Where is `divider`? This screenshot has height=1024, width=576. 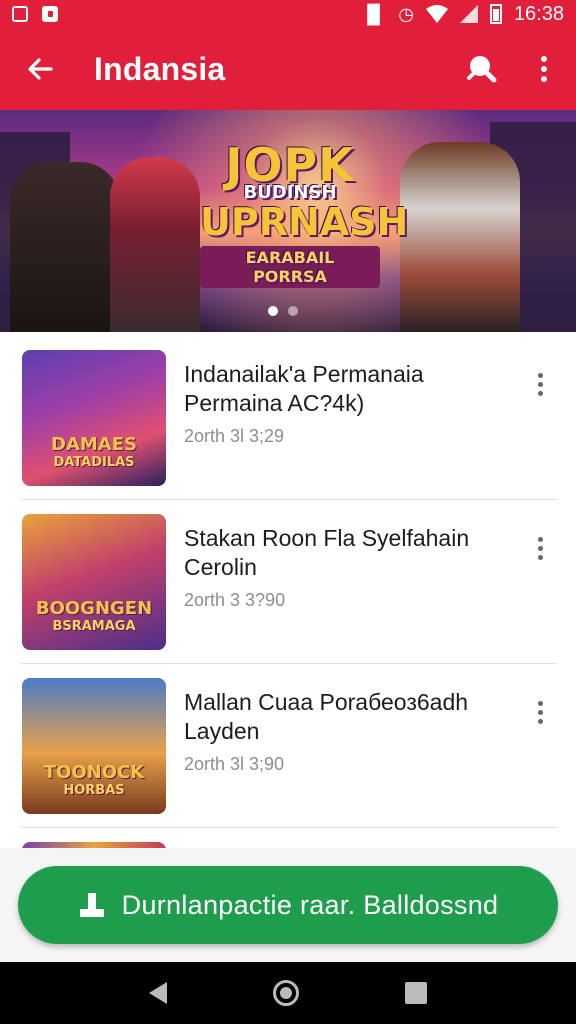 divider is located at coordinates (289, 827).